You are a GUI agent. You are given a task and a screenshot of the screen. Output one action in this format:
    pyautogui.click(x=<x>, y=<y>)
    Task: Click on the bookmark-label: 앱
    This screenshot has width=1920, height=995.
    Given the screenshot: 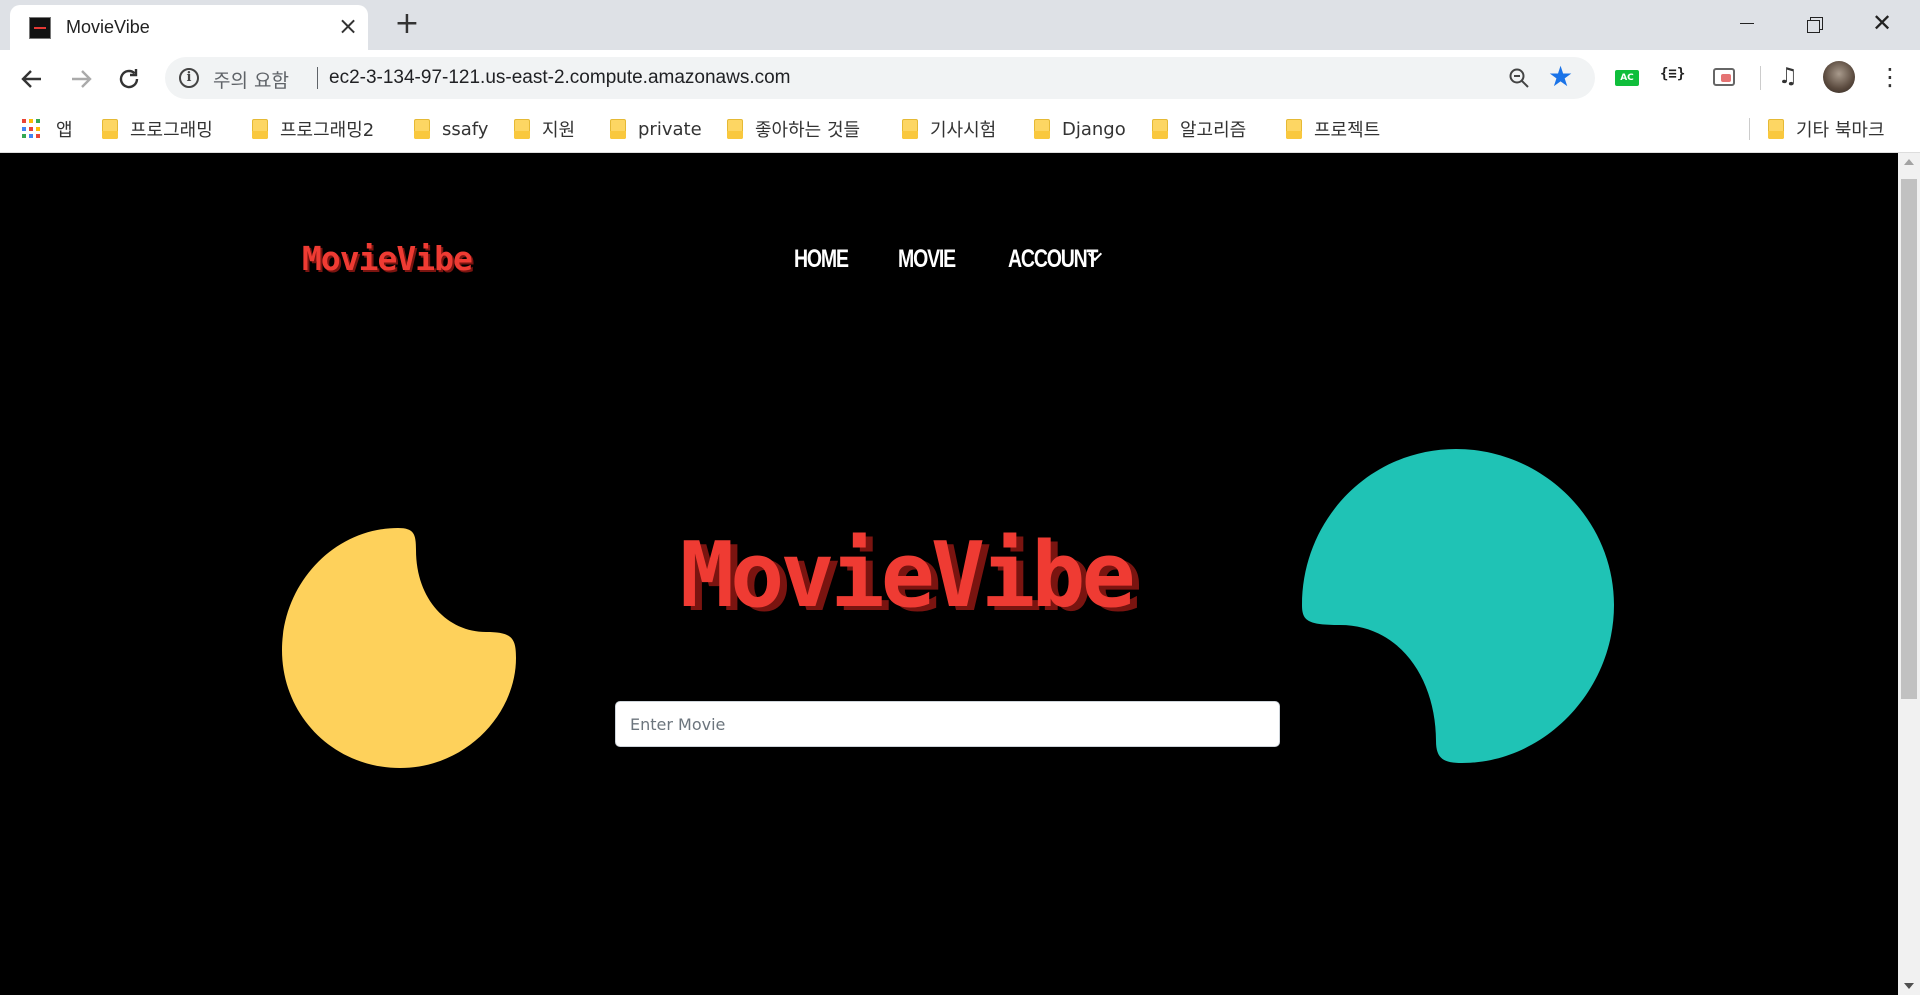 What is the action you would take?
    pyautogui.click(x=64, y=130)
    